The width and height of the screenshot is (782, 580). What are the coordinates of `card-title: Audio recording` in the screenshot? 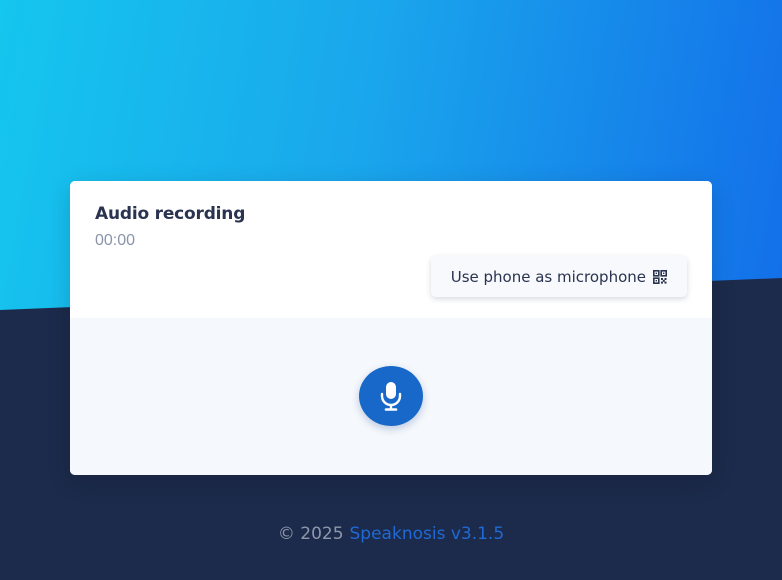 It's located at (170, 214).